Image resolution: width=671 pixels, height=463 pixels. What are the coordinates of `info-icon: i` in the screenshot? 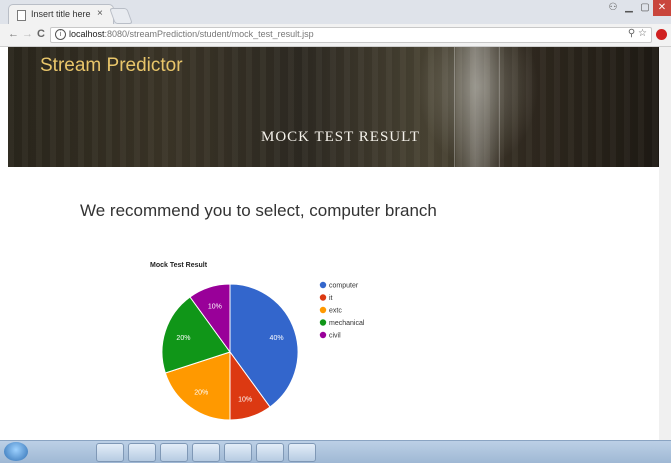 It's located at (60, 34).